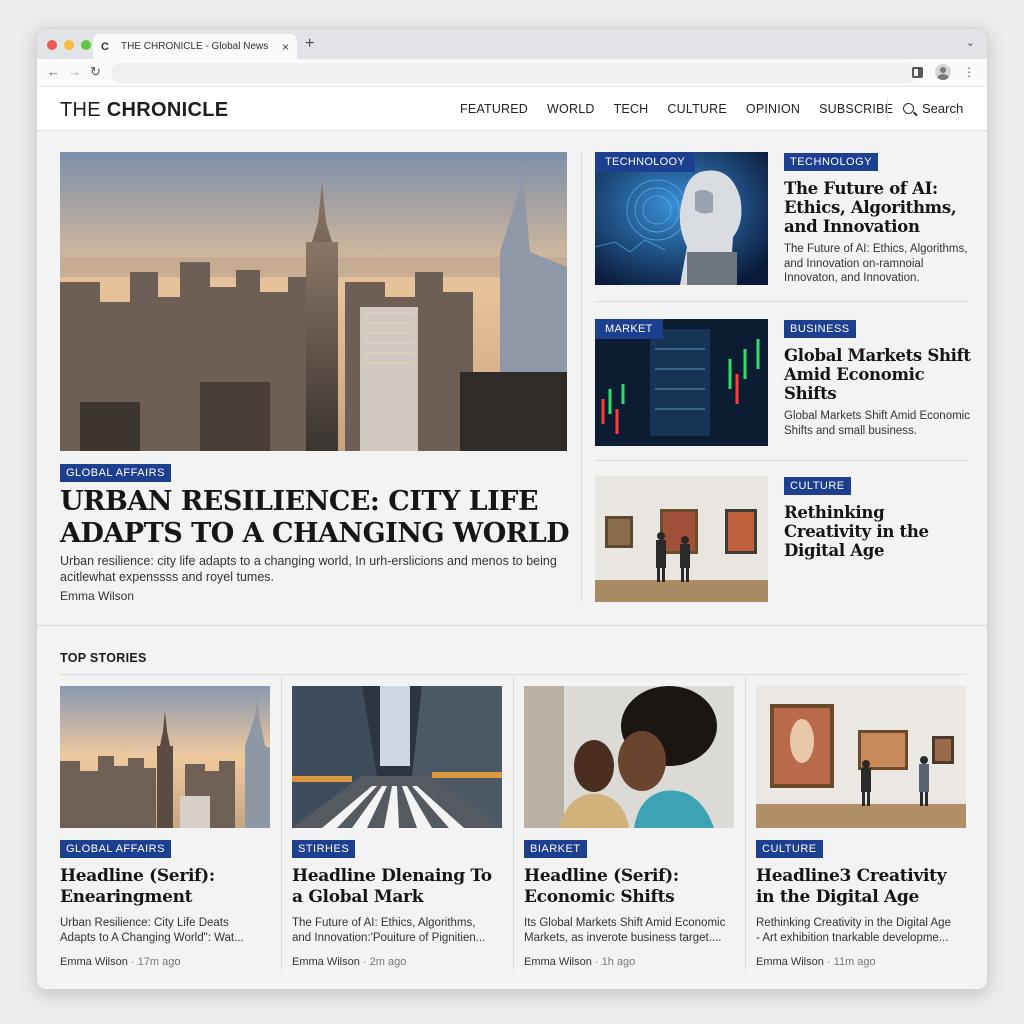 The height and width of the screenshot is (1024, 1024). I want to click on tab-close-icon: ×, so click(285, 47).